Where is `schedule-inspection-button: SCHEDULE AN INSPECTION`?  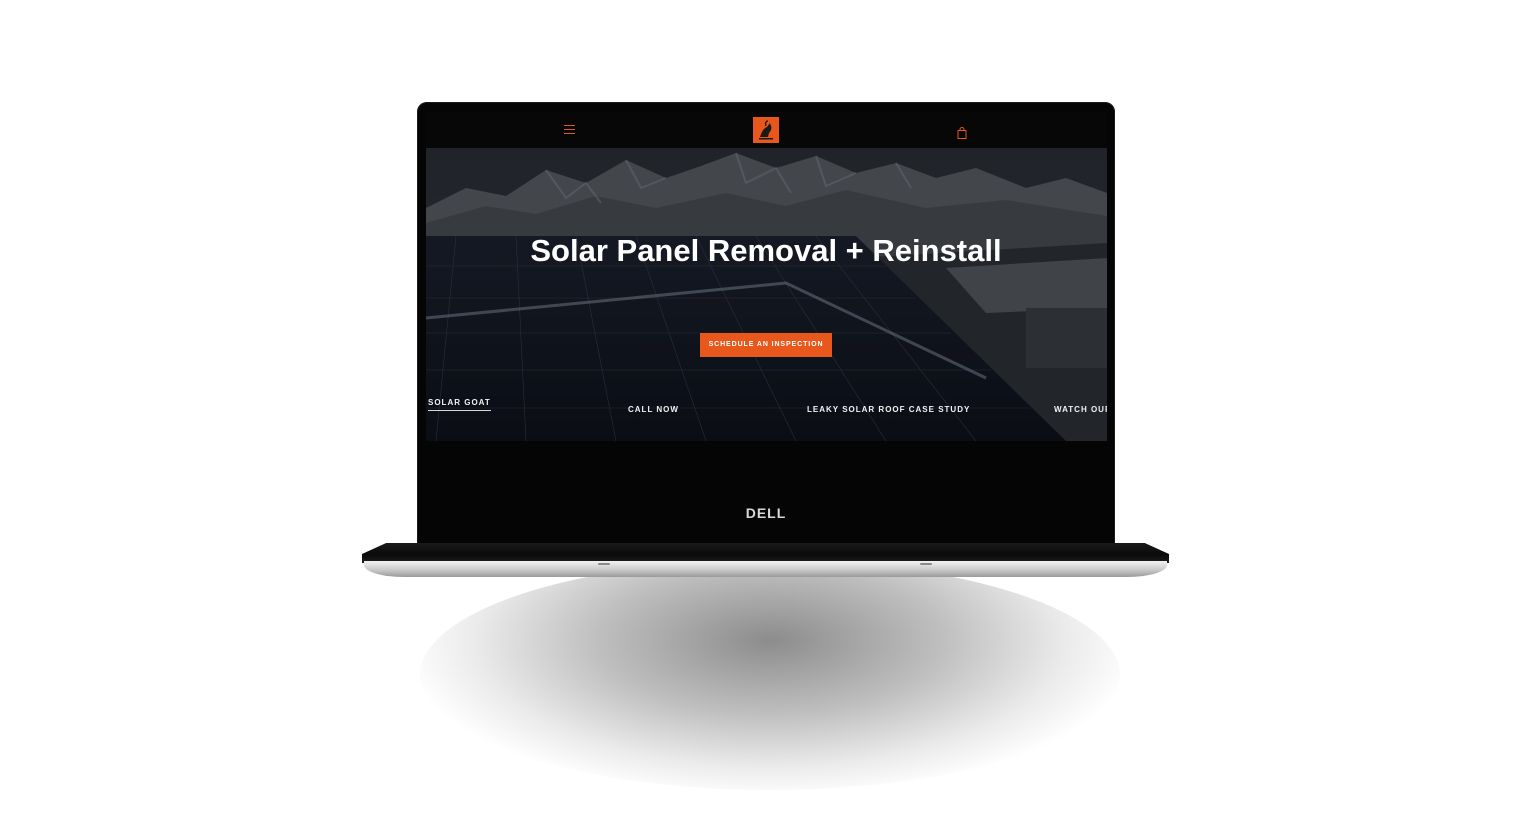
schedule-inspection-button: SCHEDULE AN INSPECTION is located at coordinates (766, 345).